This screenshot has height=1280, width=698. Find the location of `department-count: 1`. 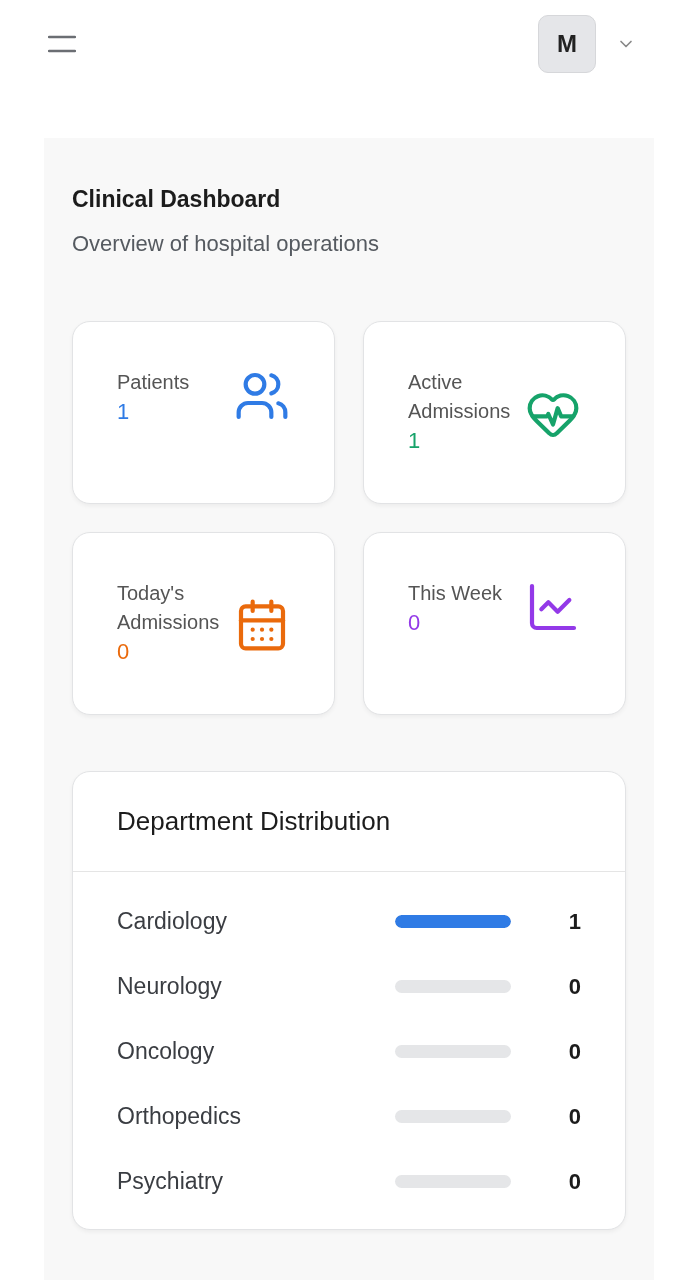

department-count: 1 is located at coordinates (574, 921).